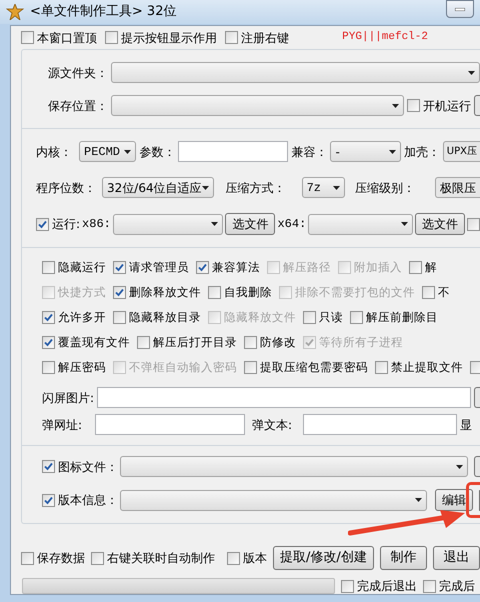  I want to click on checkbox: 只读, so click(323, 317).